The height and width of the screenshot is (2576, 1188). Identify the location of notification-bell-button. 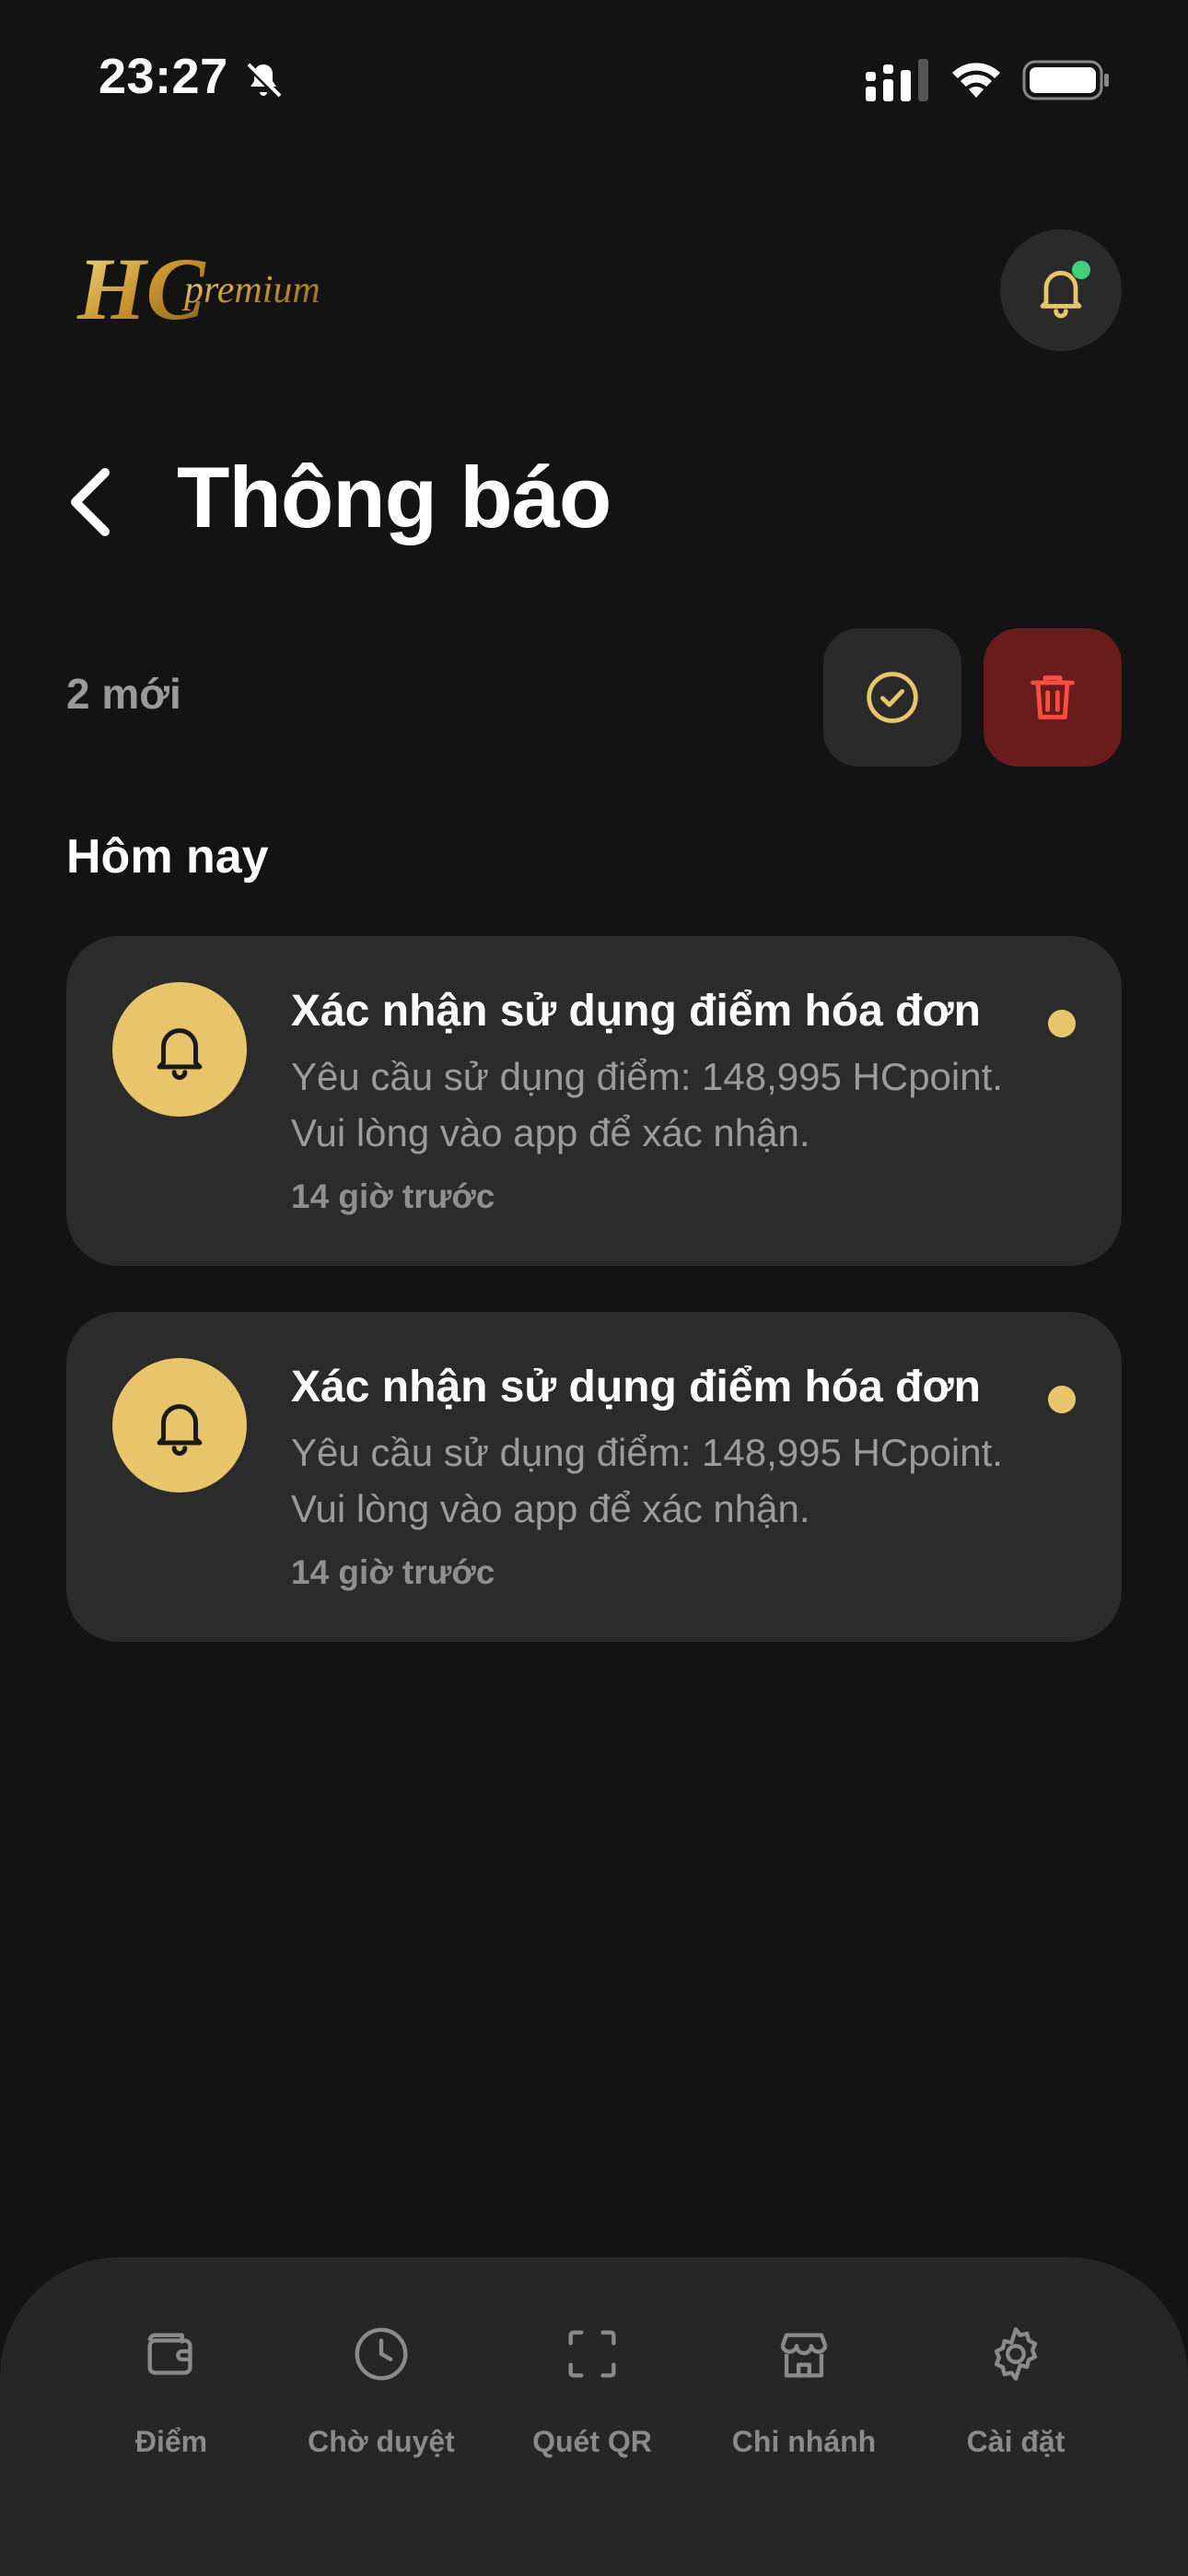
(1061, 290).